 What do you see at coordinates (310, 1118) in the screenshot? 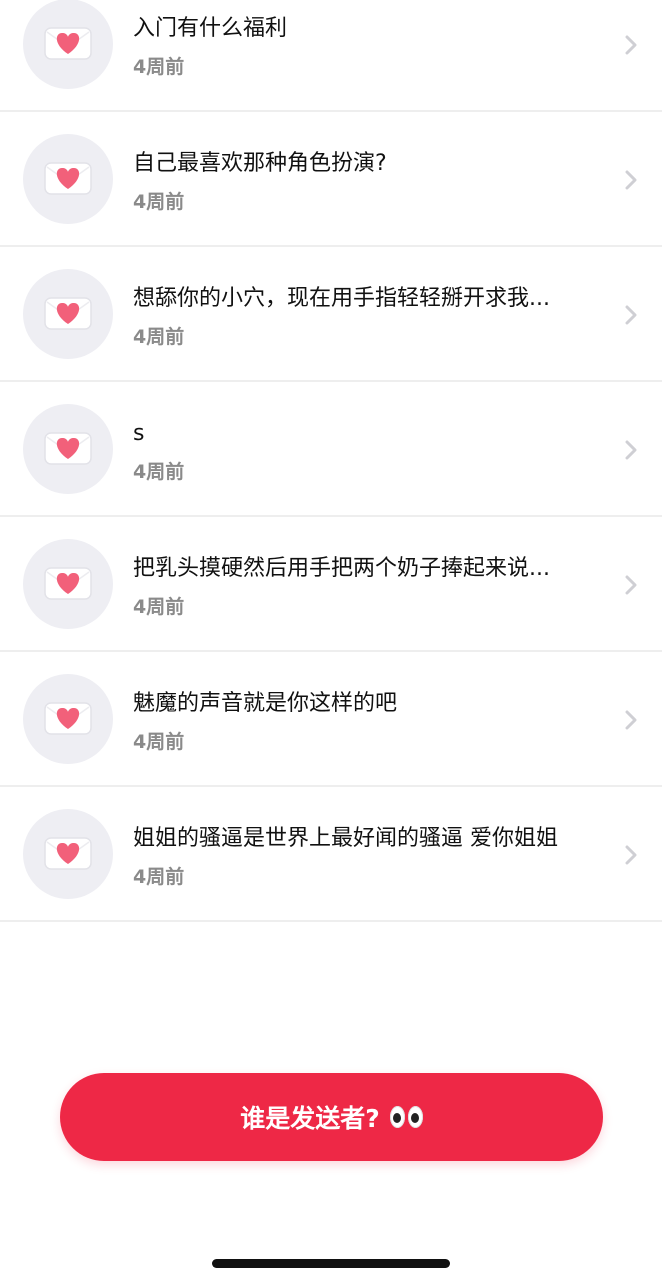
I see `cta-label: 谁是发送者?` at bounding box center [310, 1118].